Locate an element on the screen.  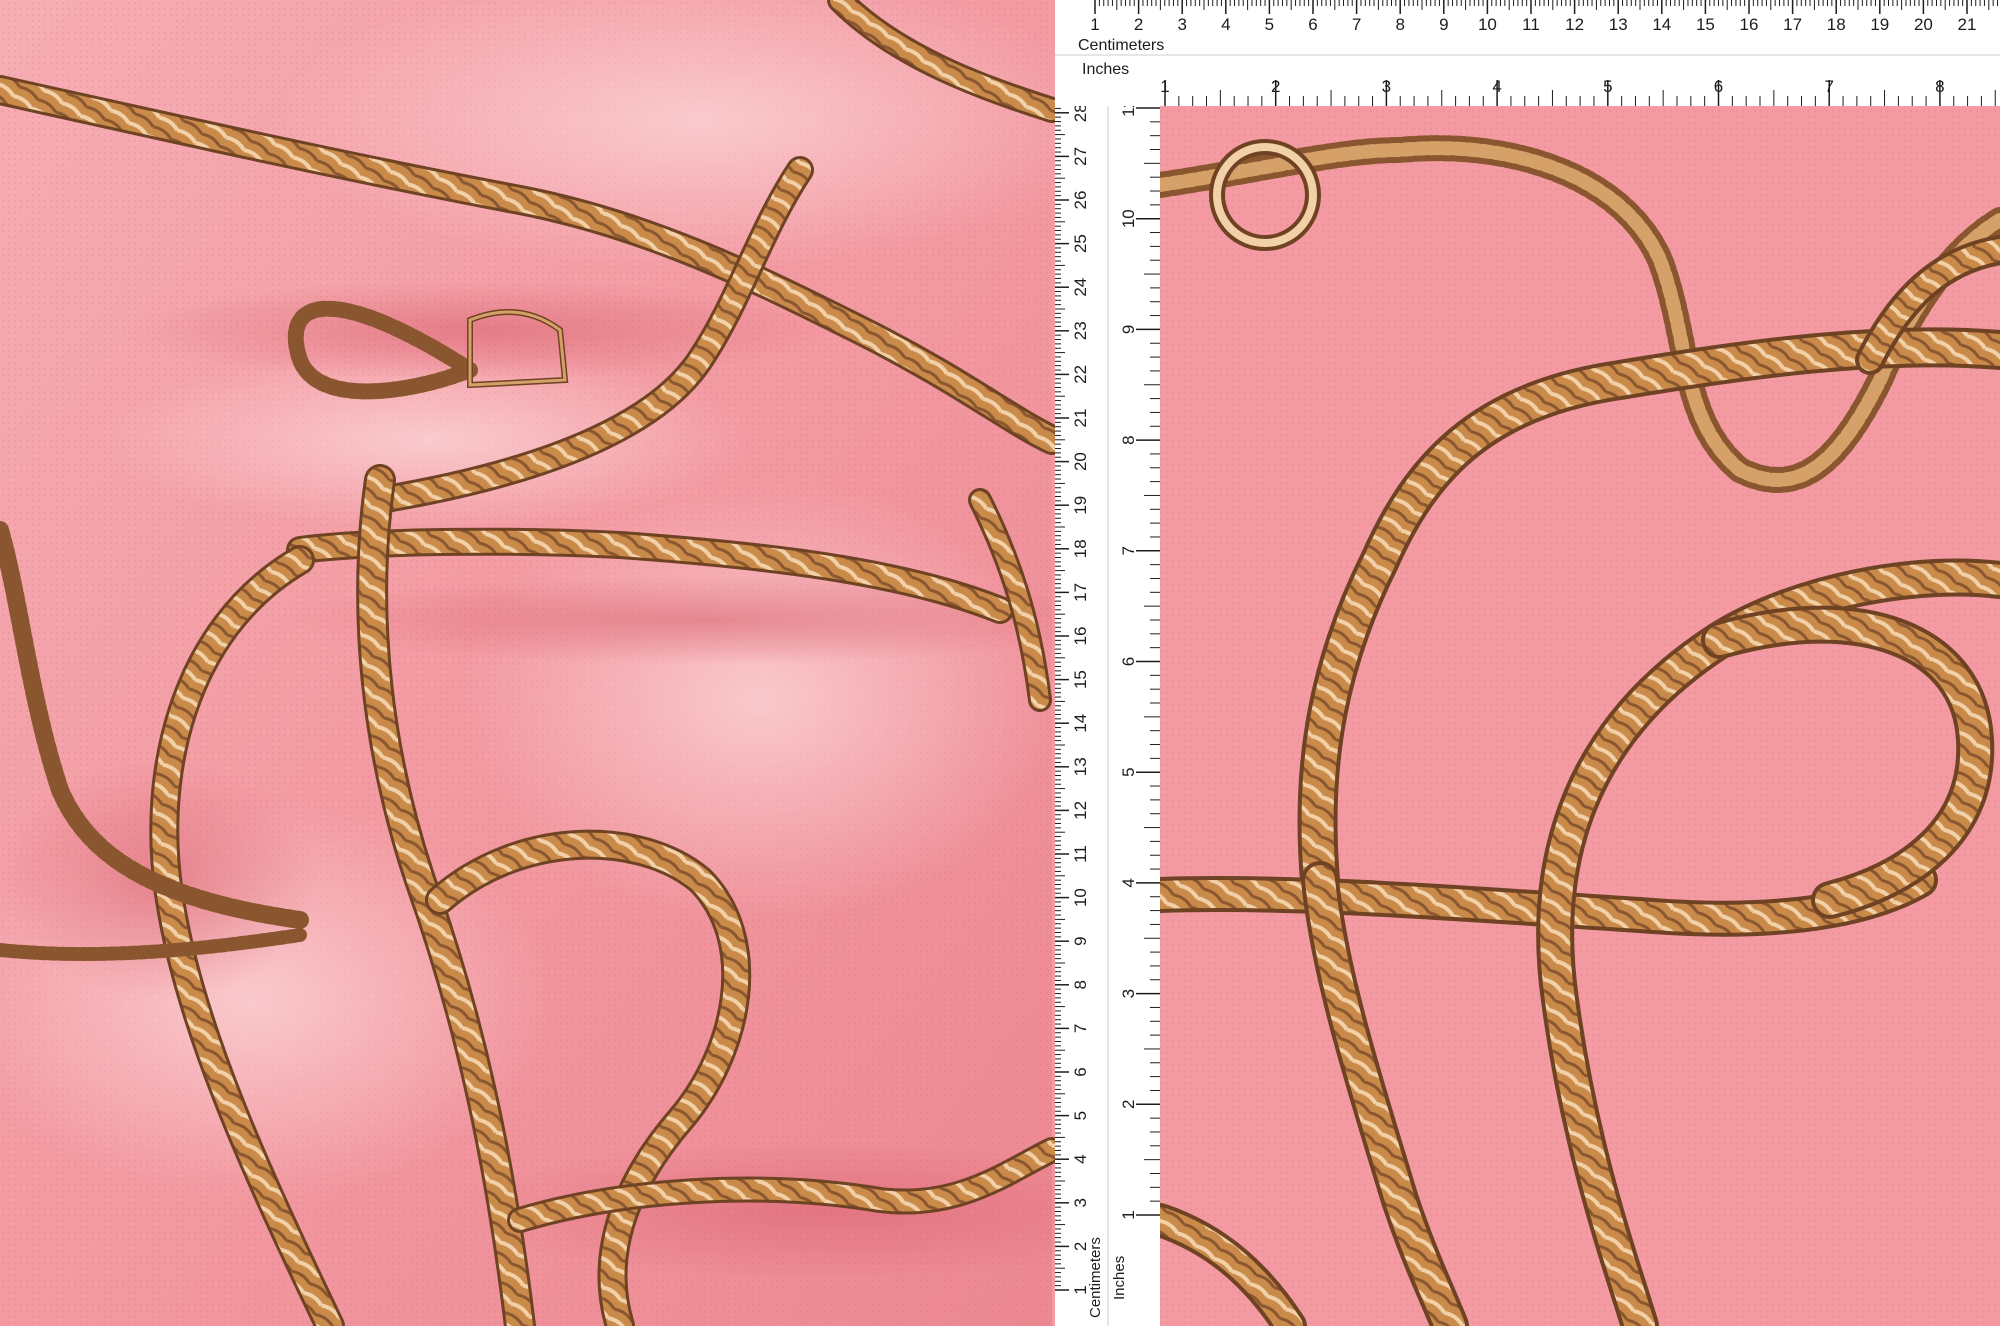
top-inch-tick-label: 3 is located at coordinates (1386, 86).